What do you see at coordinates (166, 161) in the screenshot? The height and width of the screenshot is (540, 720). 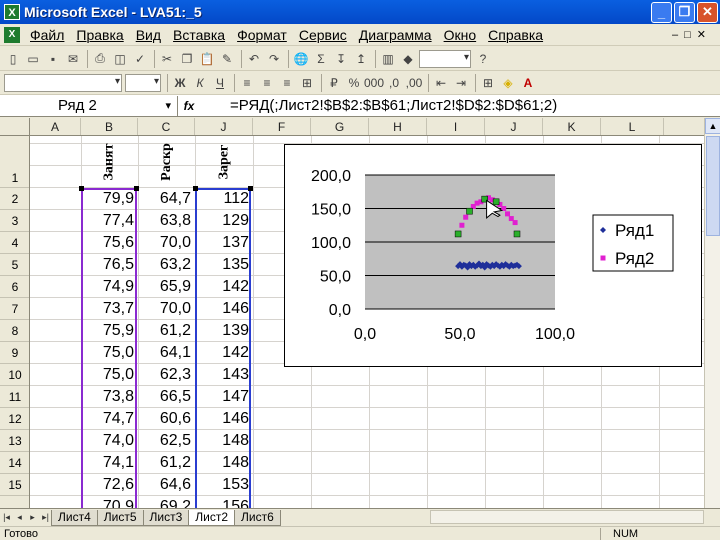 I see `header-cell-raskr: Раскр` at bounding box center [166, 161].